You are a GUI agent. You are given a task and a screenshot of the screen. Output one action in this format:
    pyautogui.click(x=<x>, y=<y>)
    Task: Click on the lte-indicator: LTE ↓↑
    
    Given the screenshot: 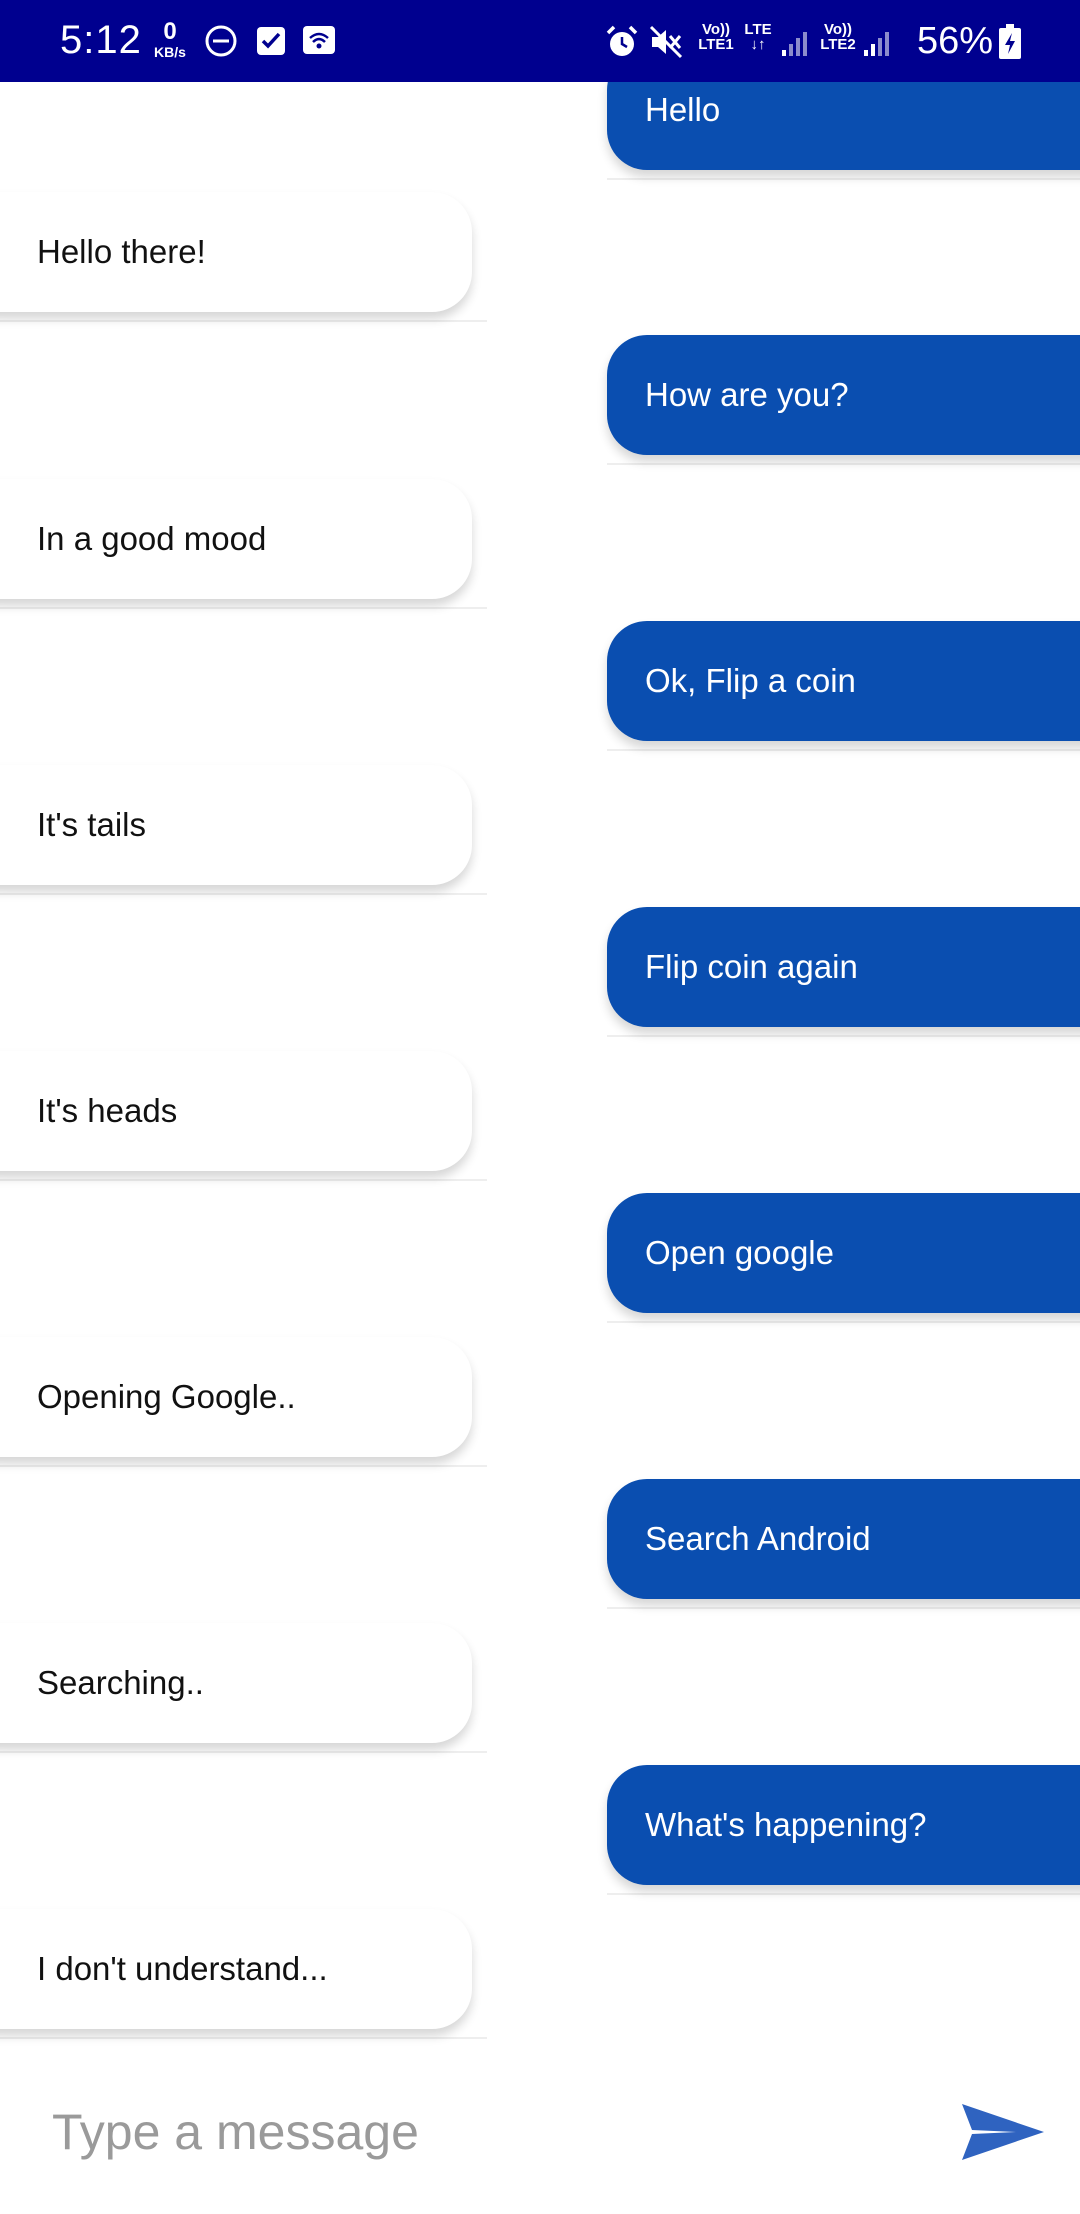 What is the action you would take?
    pyautogui.click(x=758, y=37)
    